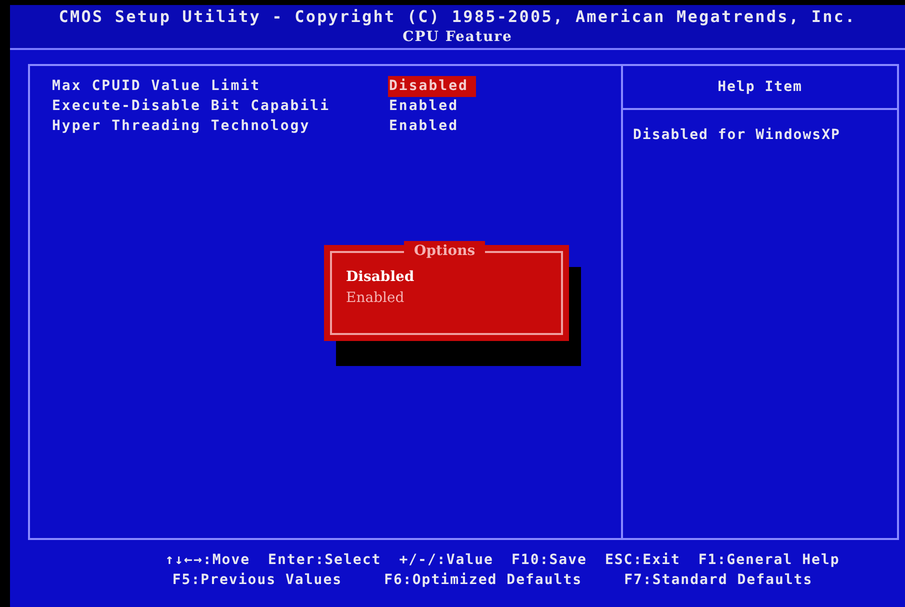  What do you see at coordinates (325, 560) in the screenshot?
I see `key-hint: Enter:Select` at bounding box center [325, 560].